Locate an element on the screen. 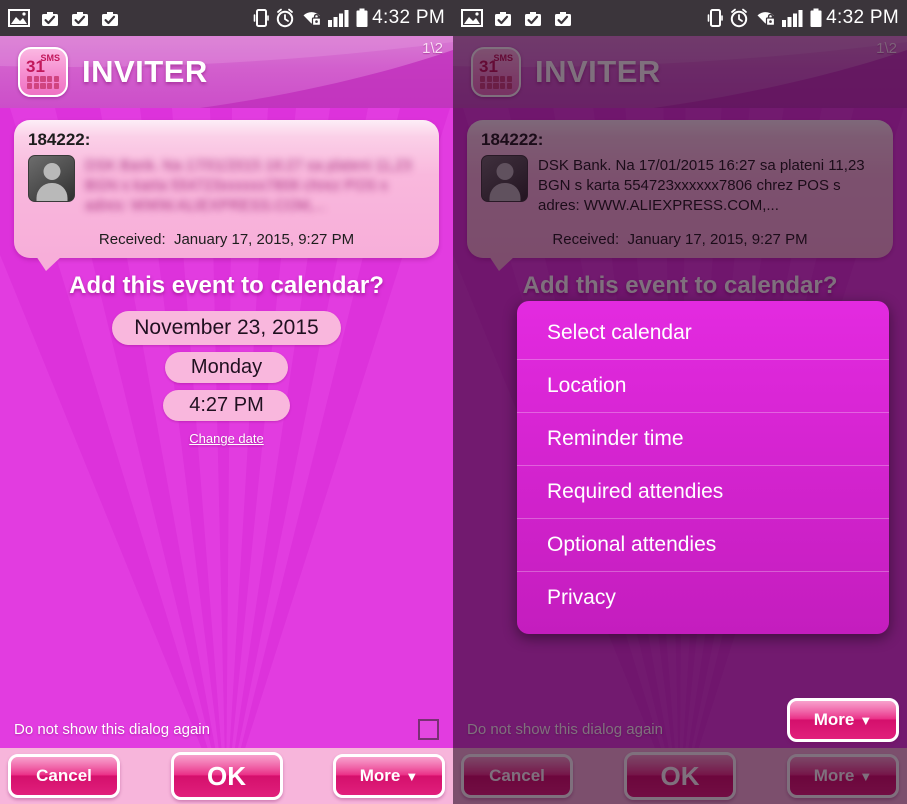 Image resolution: width=907 pixels, height=804 pixels. more-button-highlighted-wrapper: More ▼ is located at coordinates (843, 720).